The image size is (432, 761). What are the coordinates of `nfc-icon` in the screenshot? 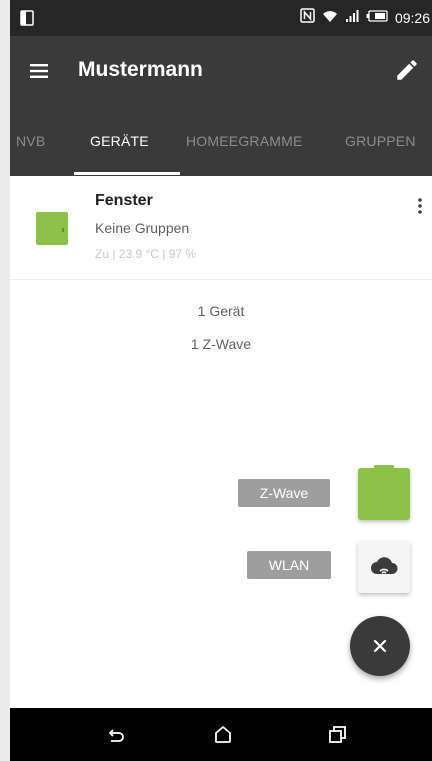 It's located at (307, 18).